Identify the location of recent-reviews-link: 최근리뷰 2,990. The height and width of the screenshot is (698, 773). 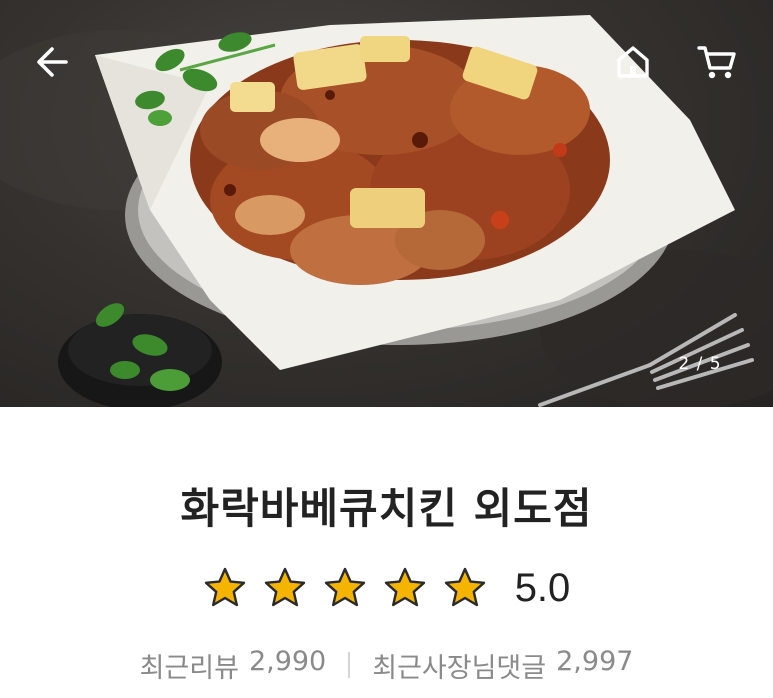
(233, 665).